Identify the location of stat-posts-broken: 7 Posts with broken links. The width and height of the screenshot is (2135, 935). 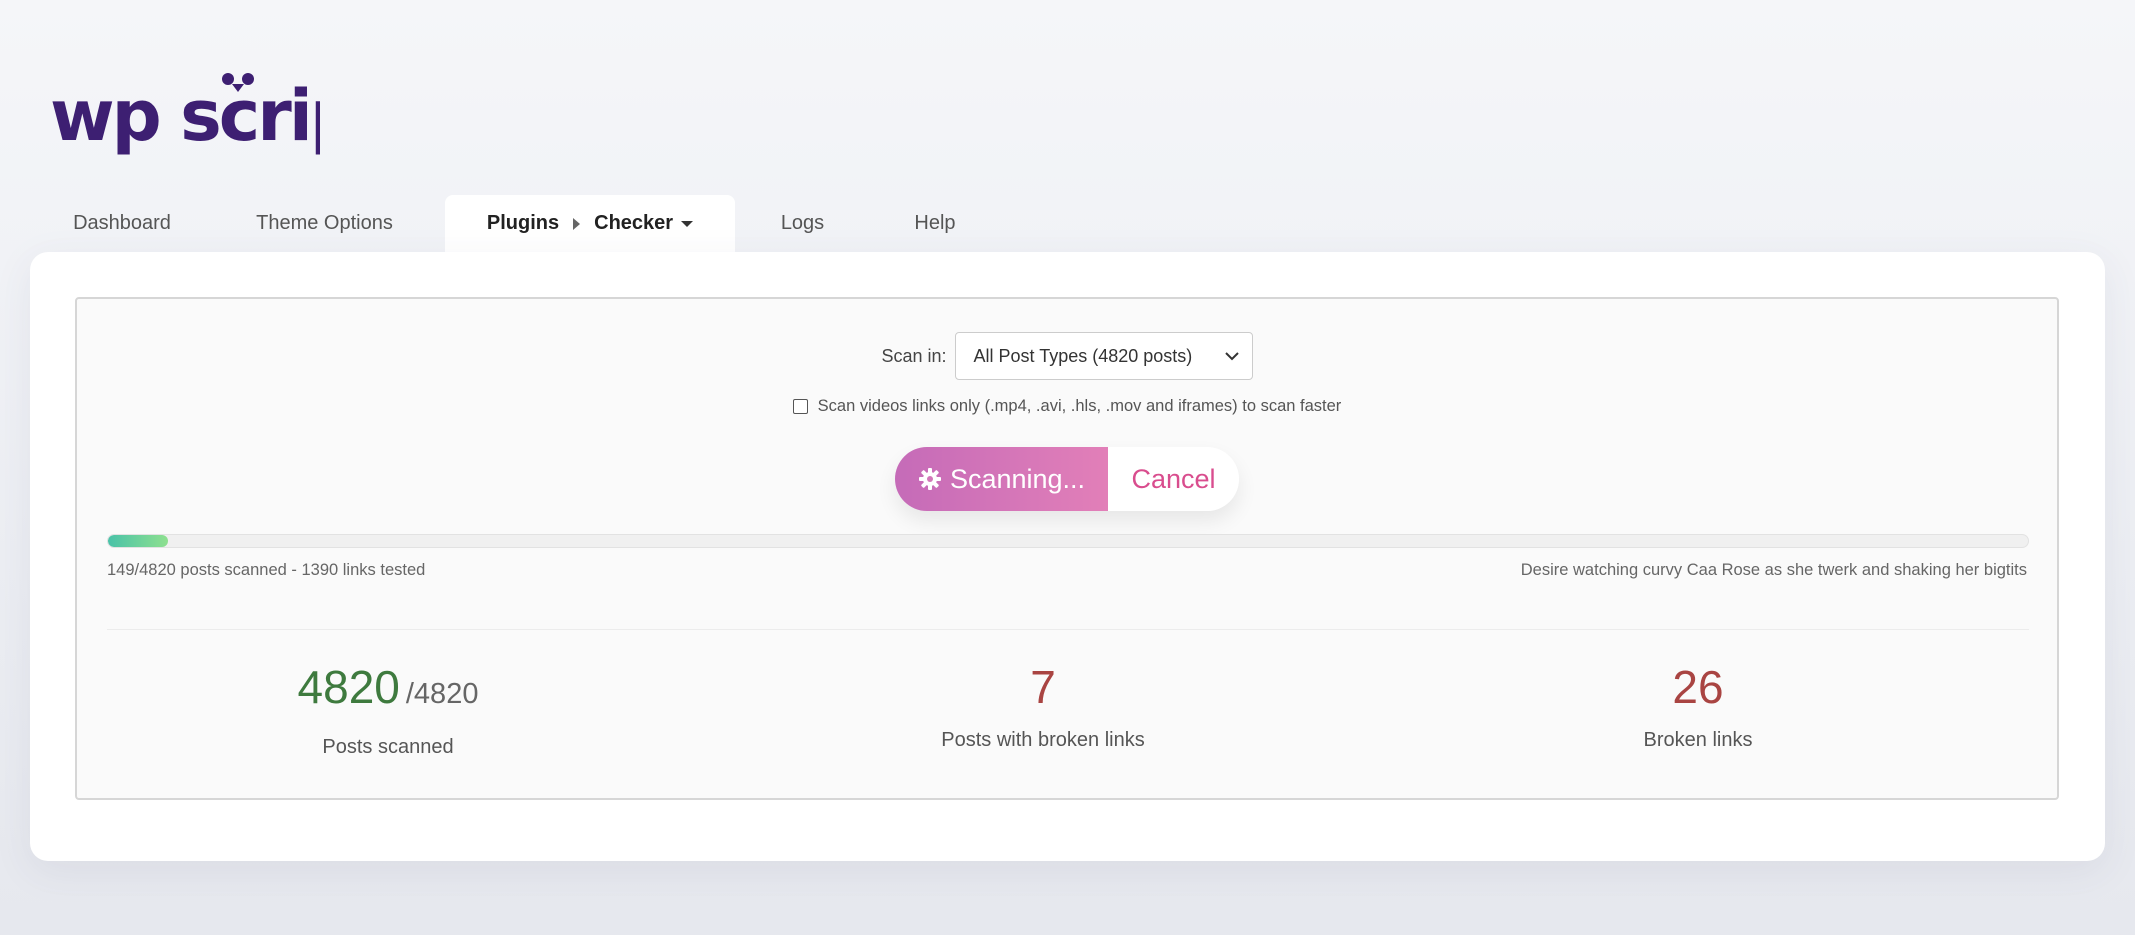
(1043, 705).